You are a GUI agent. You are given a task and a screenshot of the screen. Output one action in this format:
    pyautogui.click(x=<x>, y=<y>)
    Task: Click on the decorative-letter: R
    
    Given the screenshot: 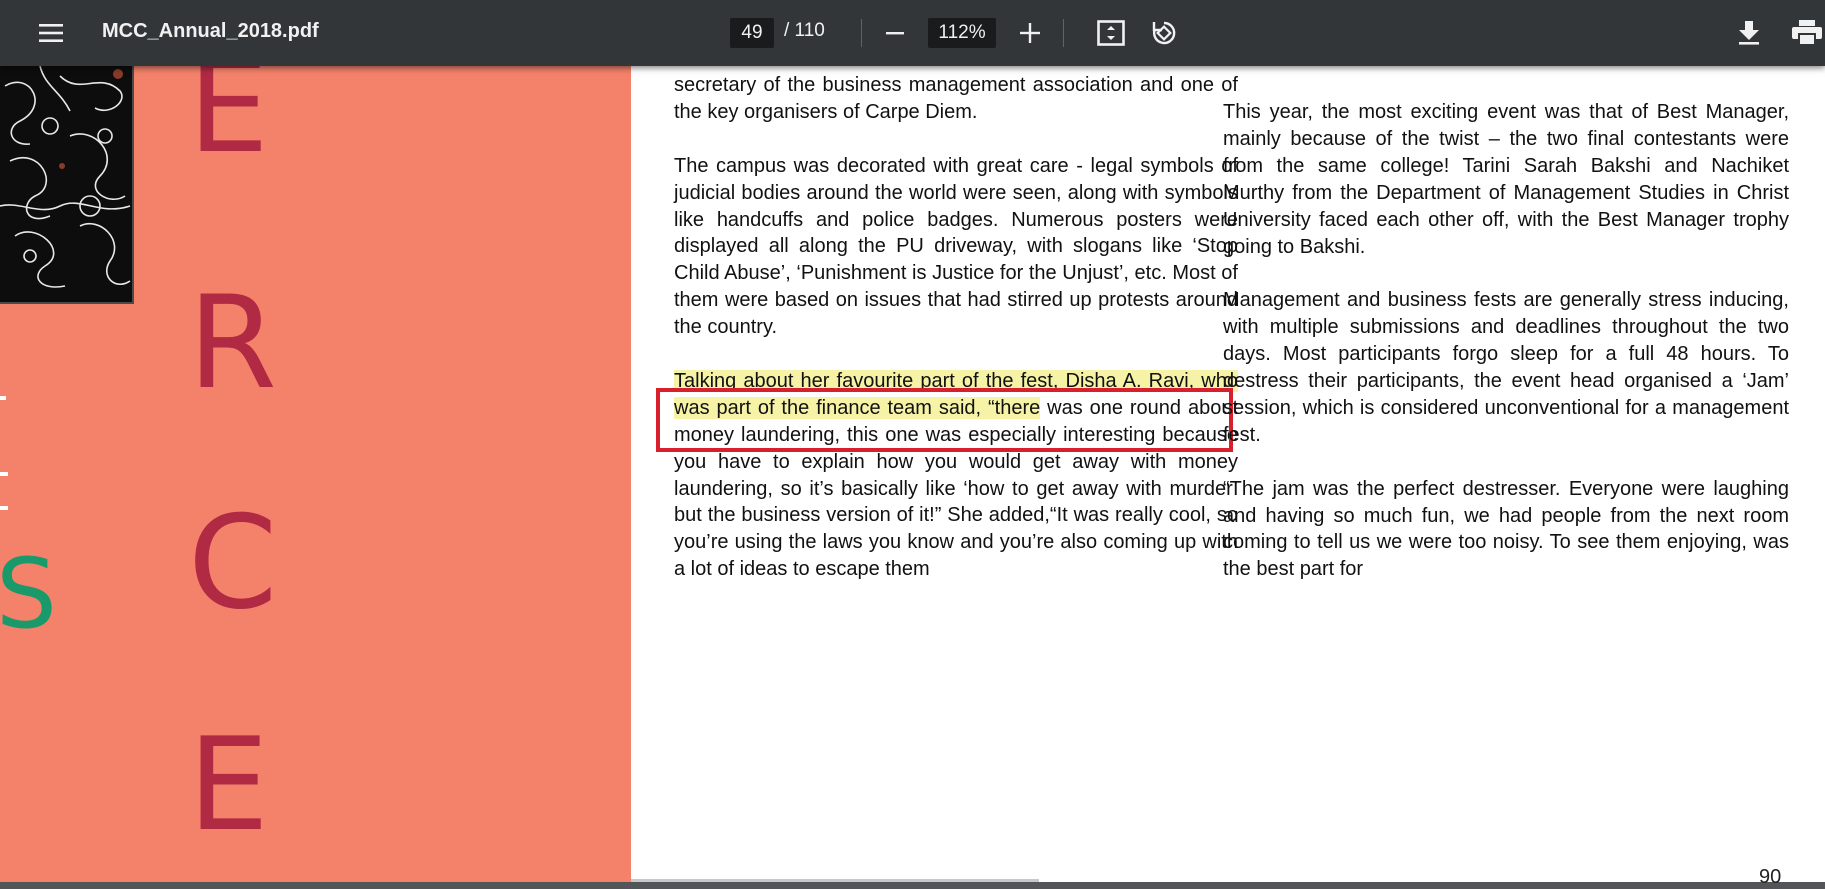 What is the action you would take?
    pyautogui.click(x=232, y=343)
    